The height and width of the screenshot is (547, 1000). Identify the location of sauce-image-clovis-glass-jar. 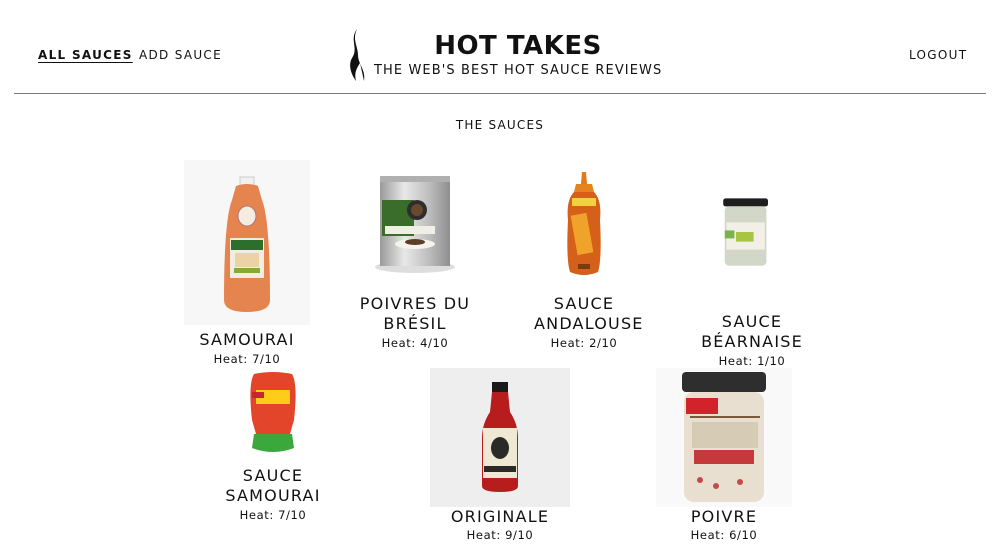
(752, 232).